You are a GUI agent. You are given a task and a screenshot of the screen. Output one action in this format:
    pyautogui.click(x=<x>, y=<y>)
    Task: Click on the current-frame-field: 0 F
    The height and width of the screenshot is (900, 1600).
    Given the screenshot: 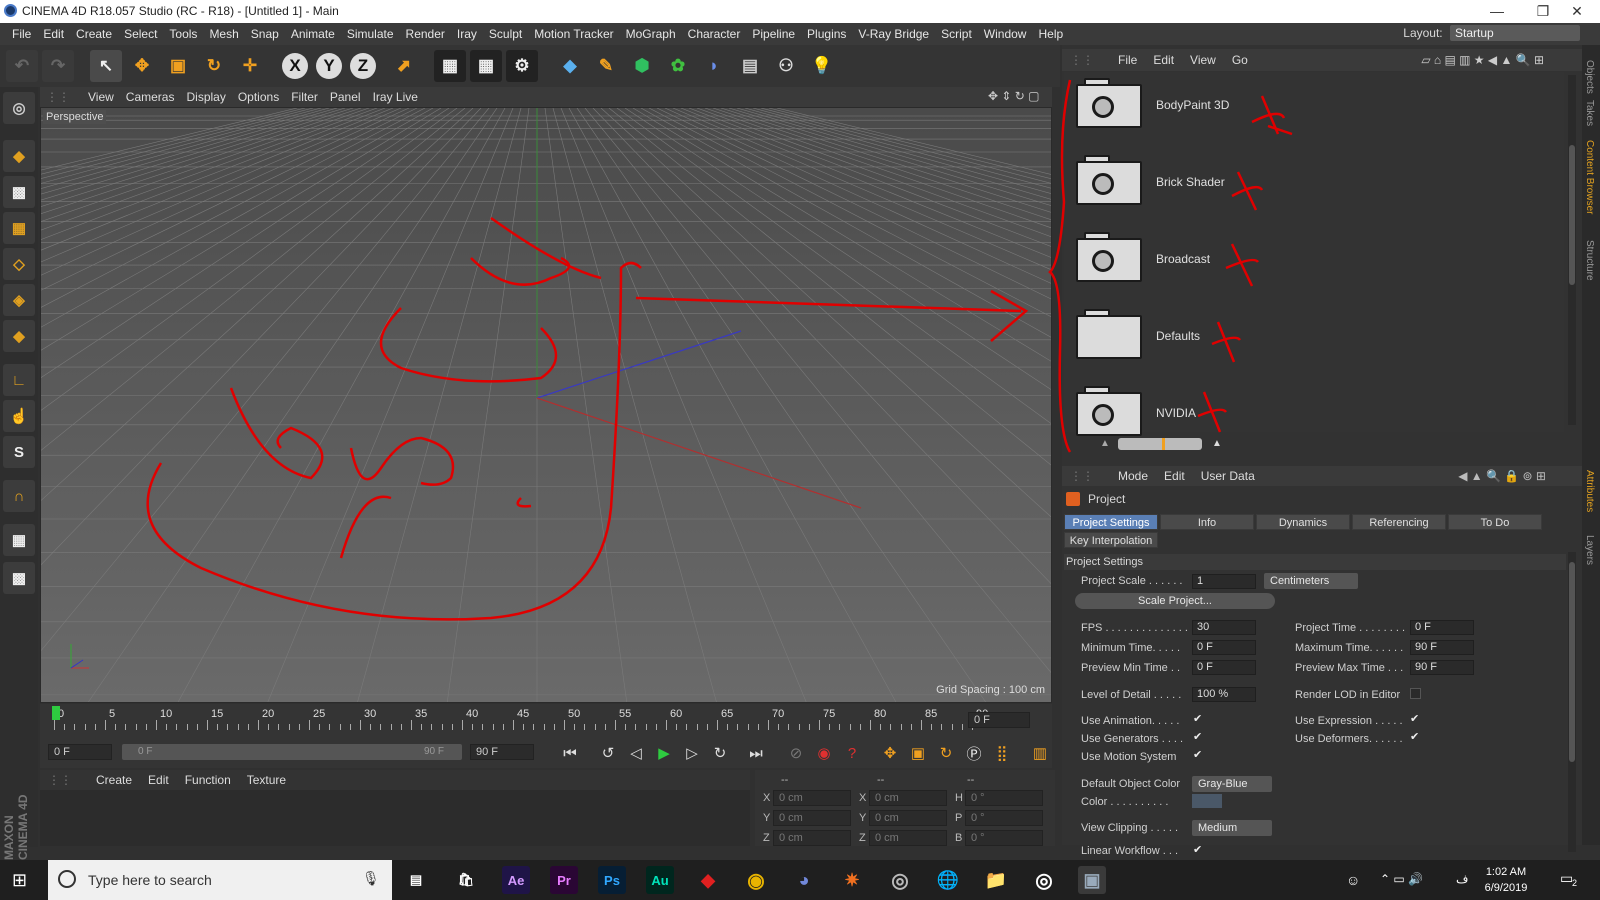 What is the action you would take?
    pyautogui.click(x=999, y=720)
    